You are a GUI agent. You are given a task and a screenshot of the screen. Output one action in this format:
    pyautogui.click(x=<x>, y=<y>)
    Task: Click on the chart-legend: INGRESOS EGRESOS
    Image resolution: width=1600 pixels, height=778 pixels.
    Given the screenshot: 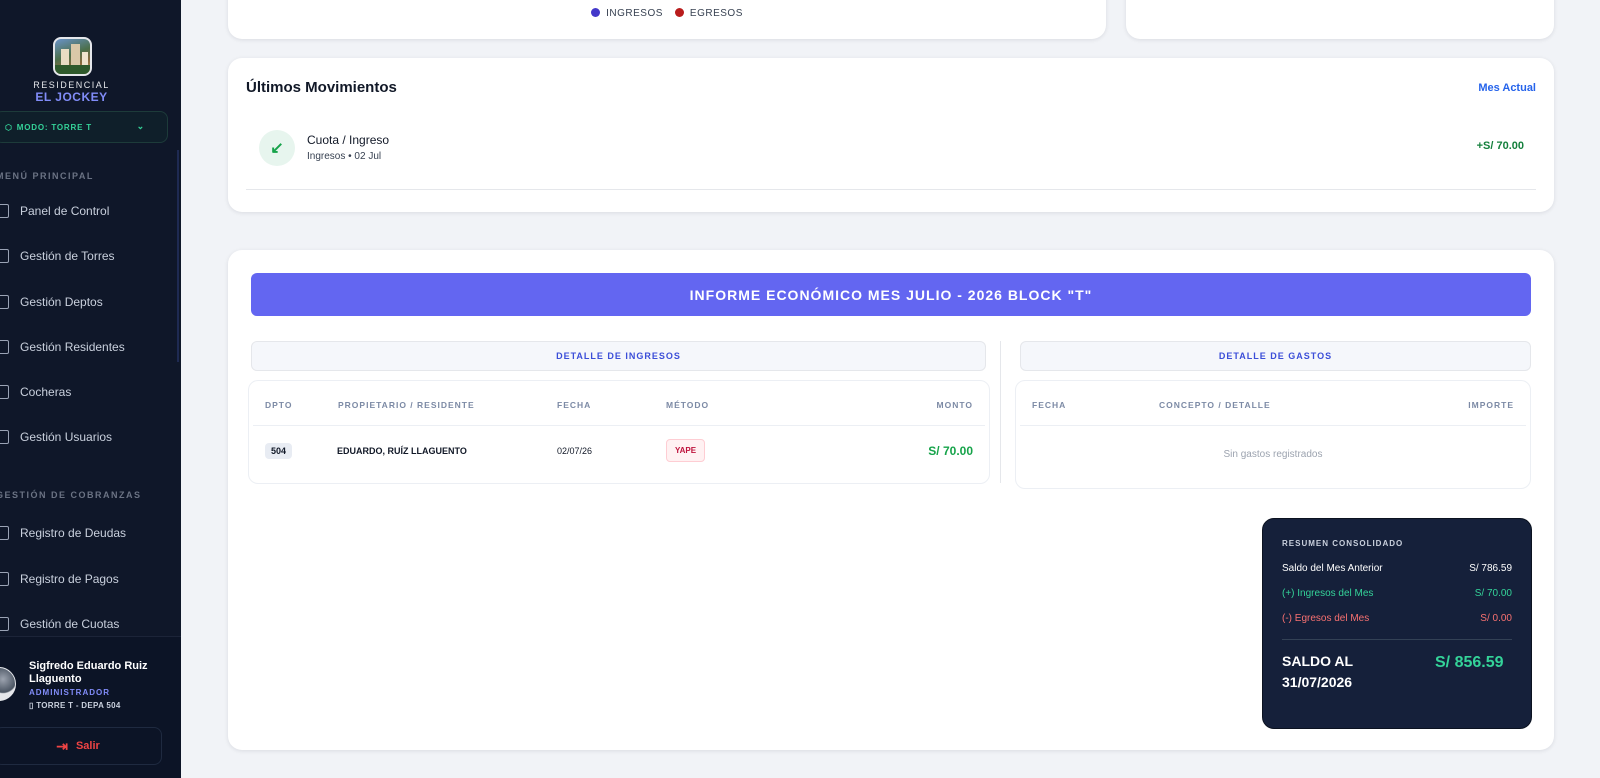 What is the action you would take?
    pyautogui.click(x=667, y=13)
    